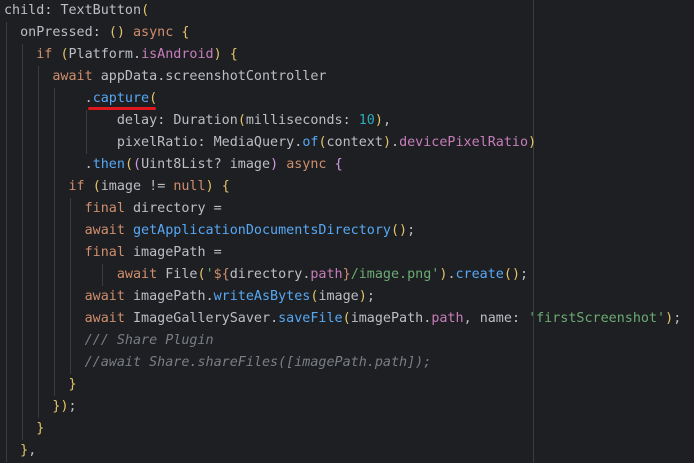  What do you see at coordinates (197, 121) in the screenshot?
I see `code-line: delay: Duration(milliseconds: 10),` at bounding box center [197, 121].